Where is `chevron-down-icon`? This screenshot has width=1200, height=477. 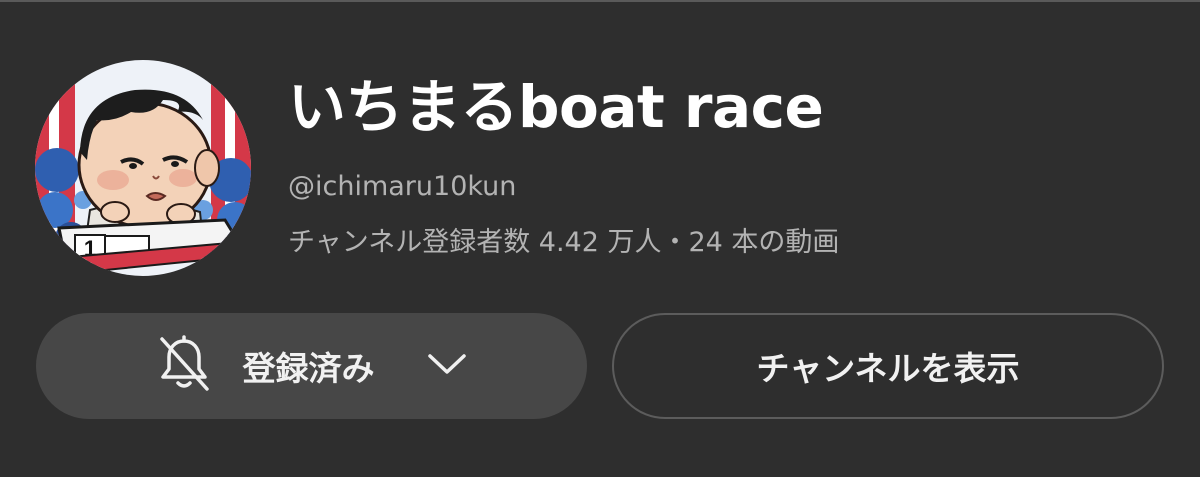 chevron-down-icon is located at coordinates (447, 366).